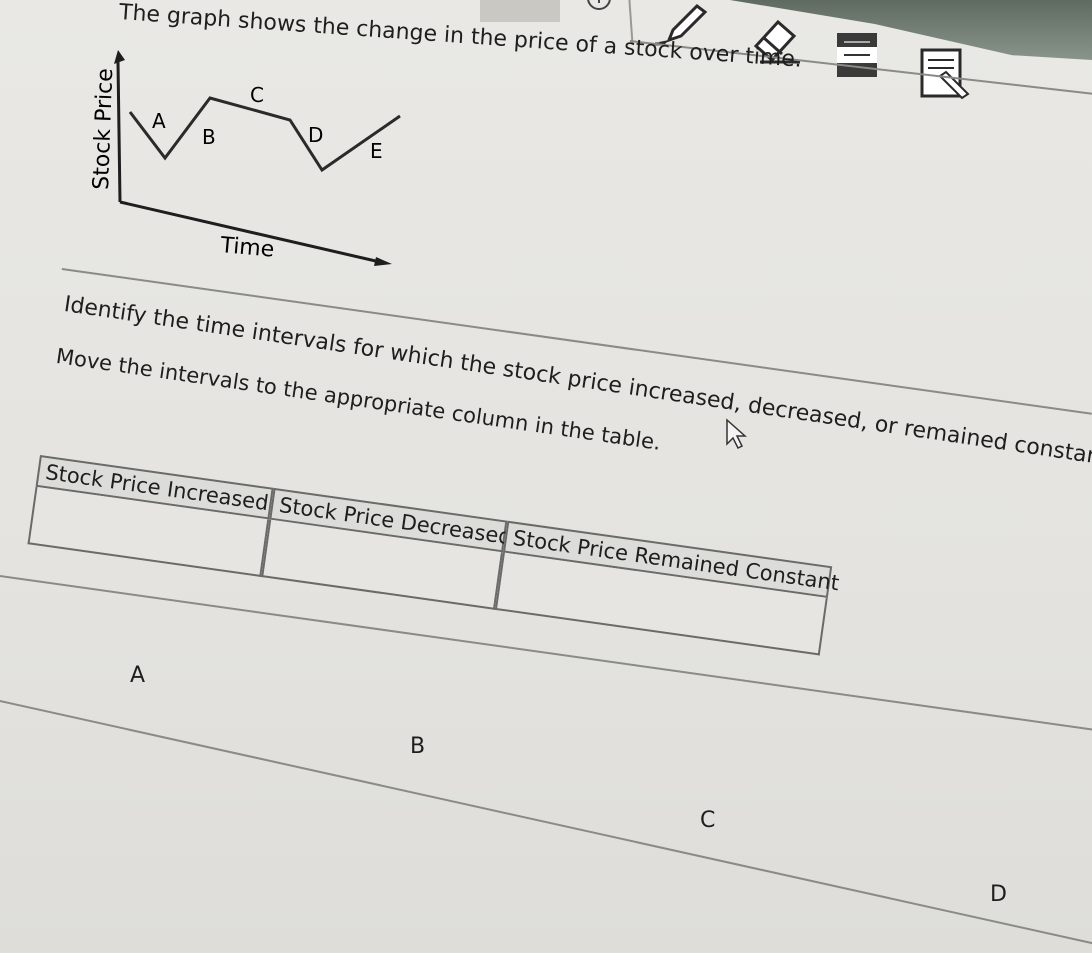 The height and width of the screenshot is (953, 1092). Describe the element at coordinates (417, 746) in the screenshot. I see `draggable-item-b: B` at that location.